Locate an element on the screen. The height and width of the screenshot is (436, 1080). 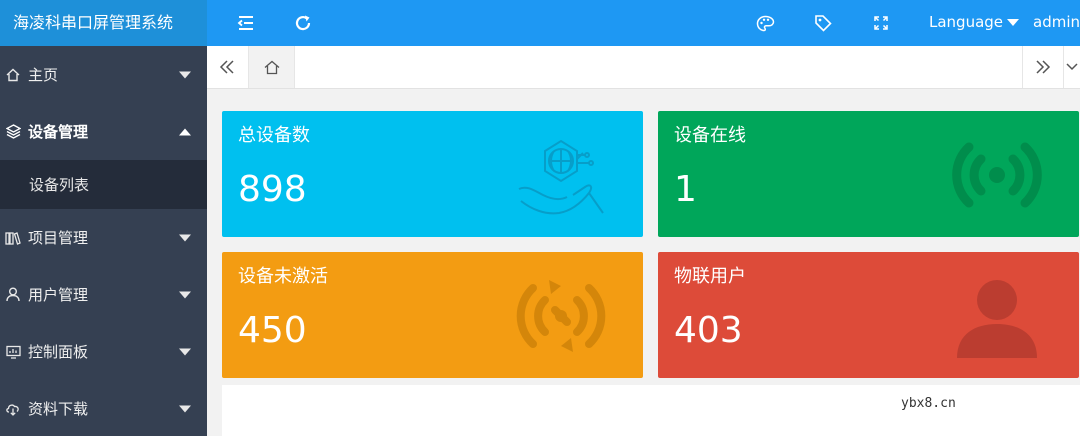
caret-down-icon is located at coordinates (1013, 22).